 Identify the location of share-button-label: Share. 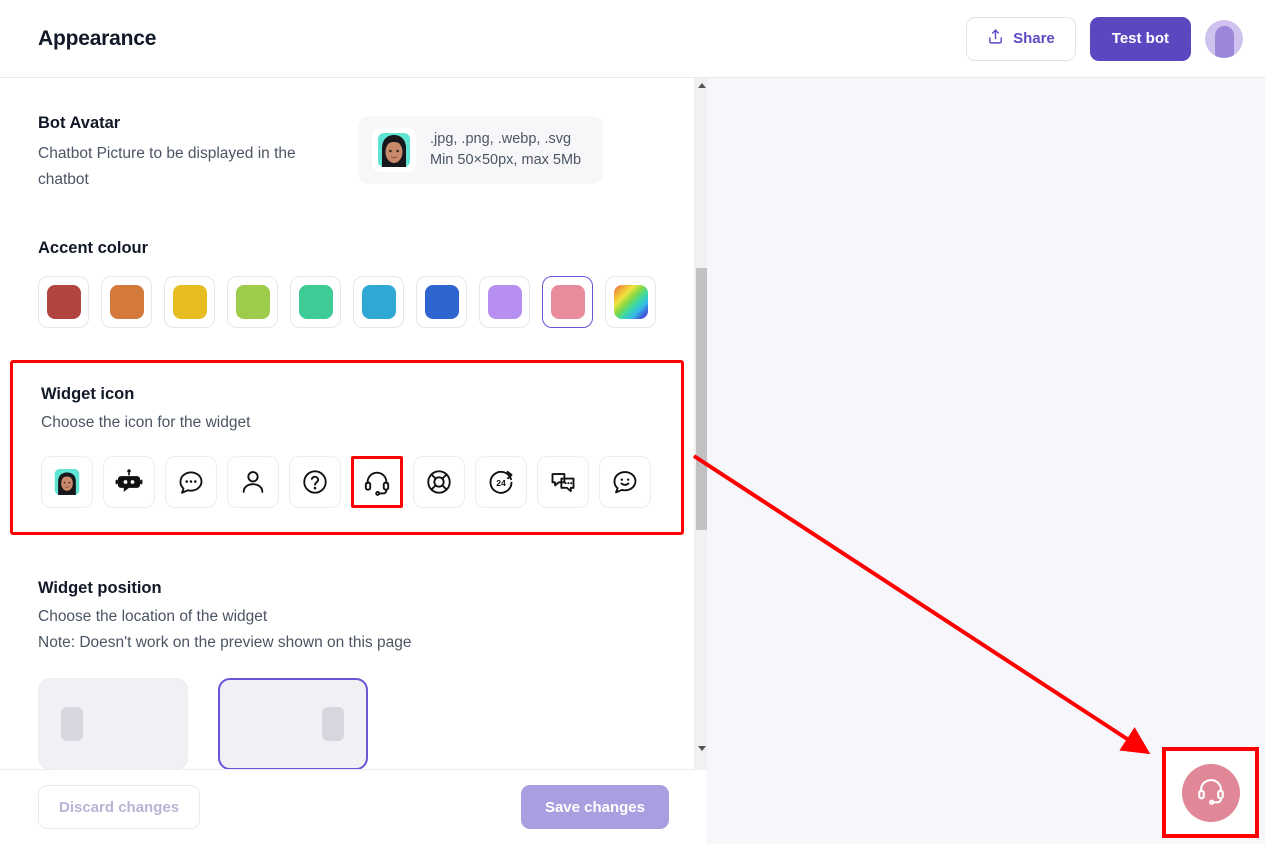
(1034, 38).